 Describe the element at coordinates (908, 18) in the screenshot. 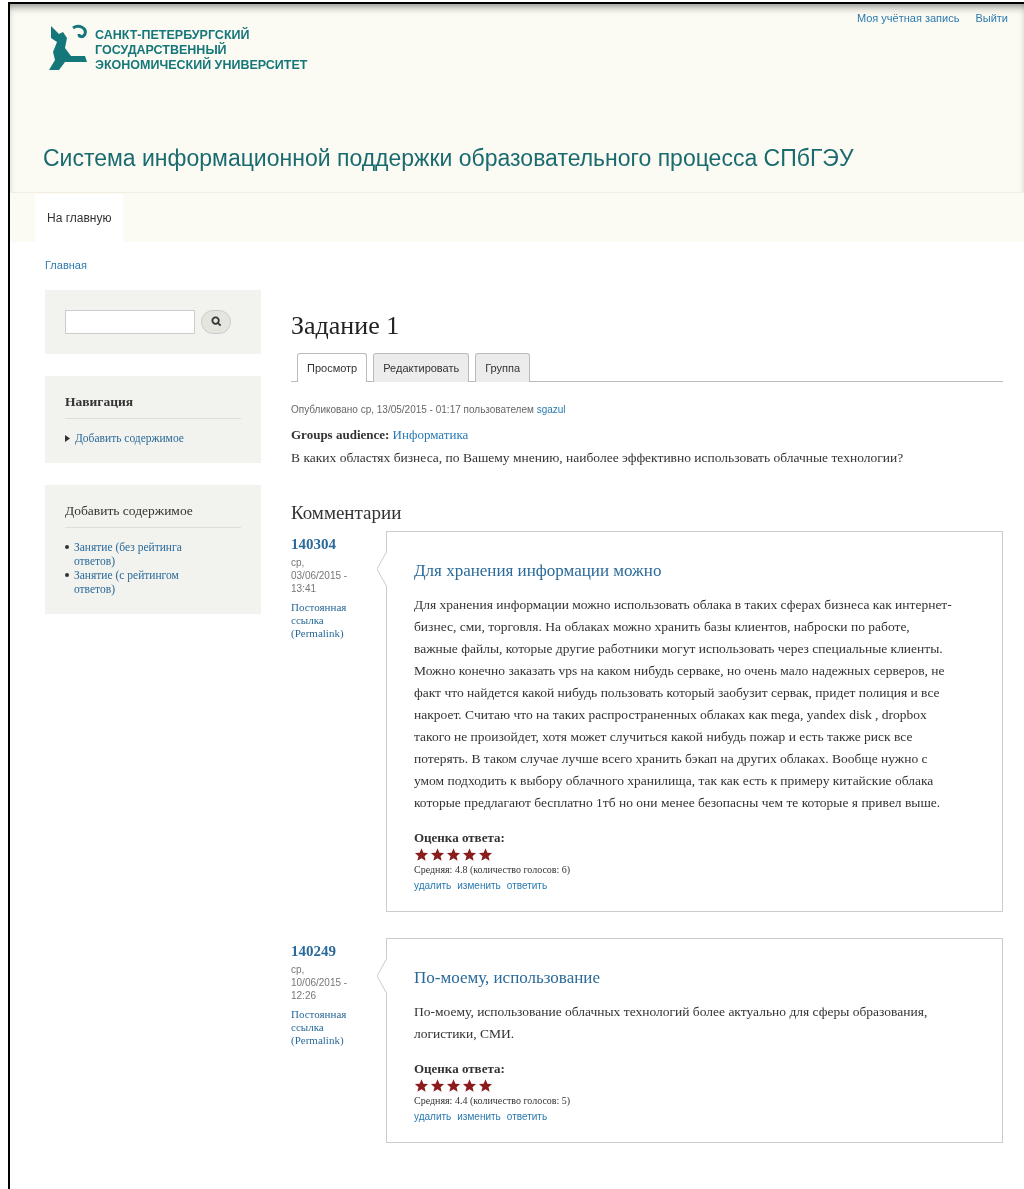

I see `user-menu-link: Моя учётная запись` at that location.